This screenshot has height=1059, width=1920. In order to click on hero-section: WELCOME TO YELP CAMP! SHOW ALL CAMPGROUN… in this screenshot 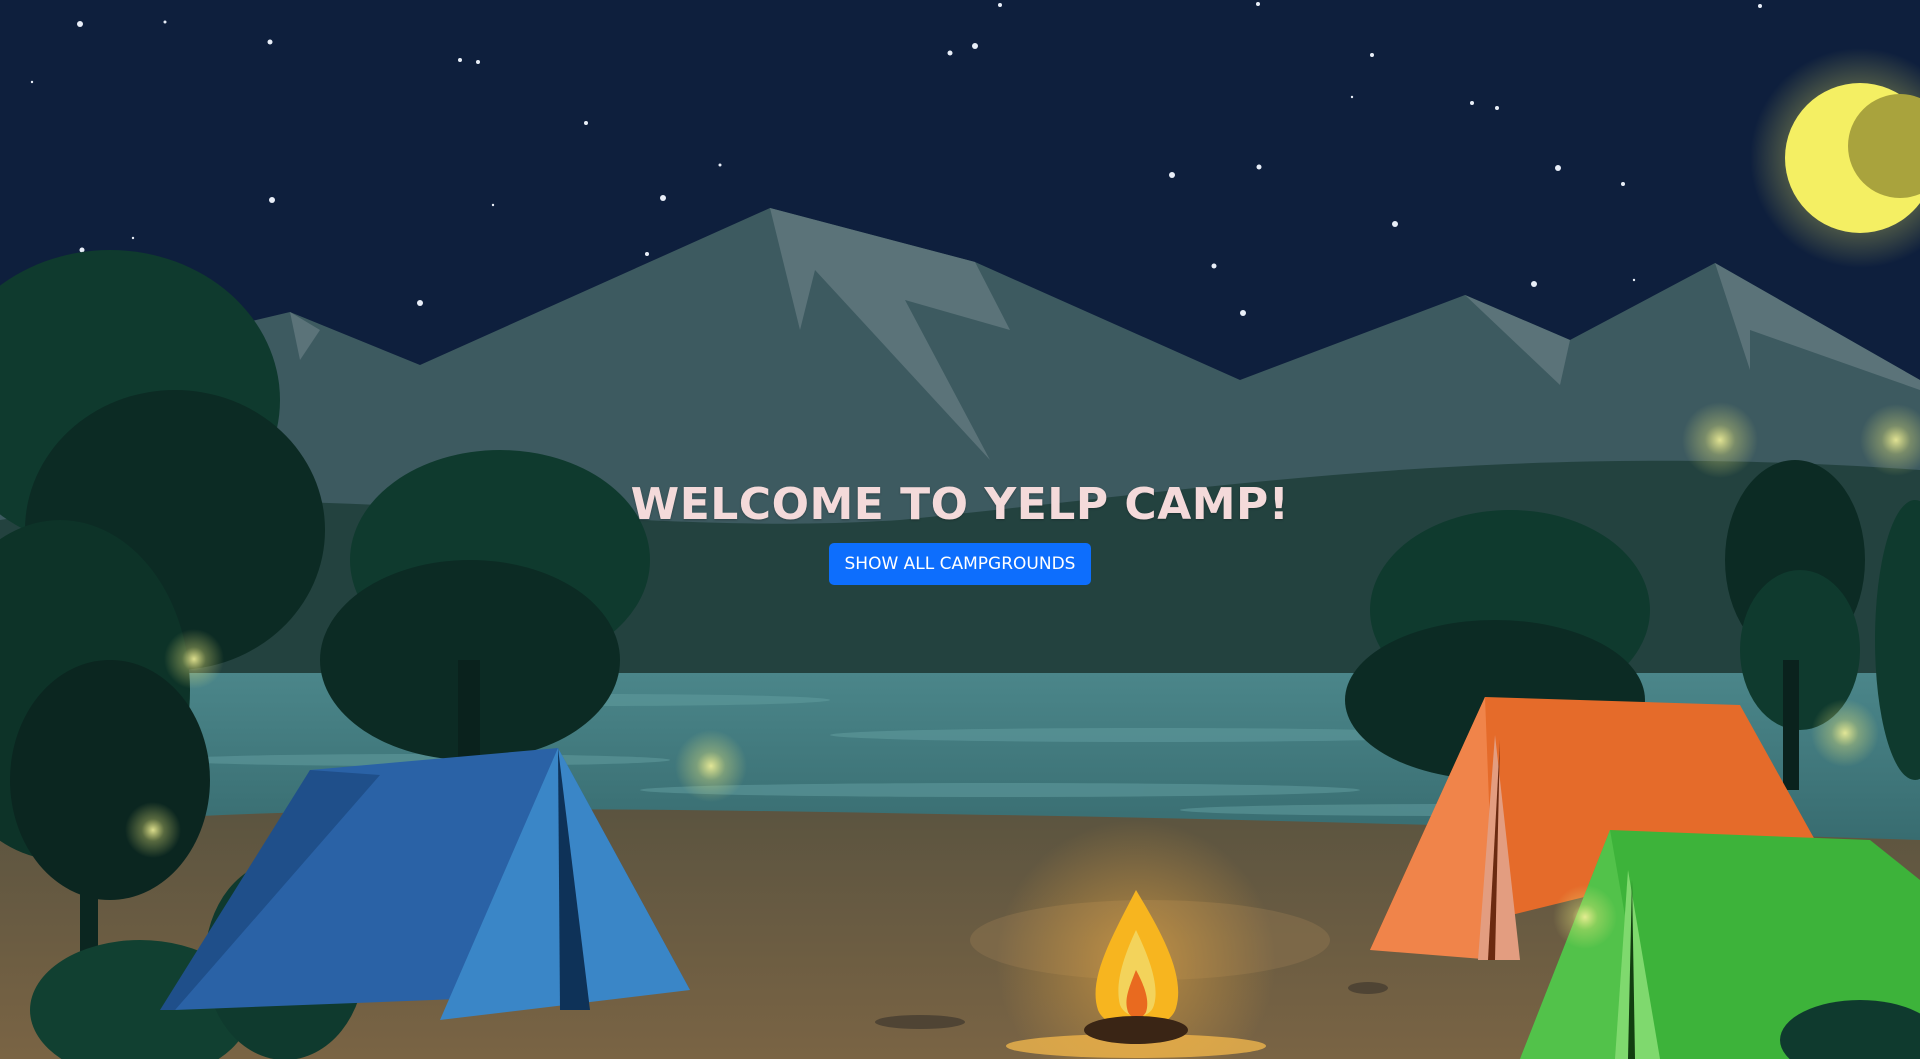, I will do `click(960, 531)`.